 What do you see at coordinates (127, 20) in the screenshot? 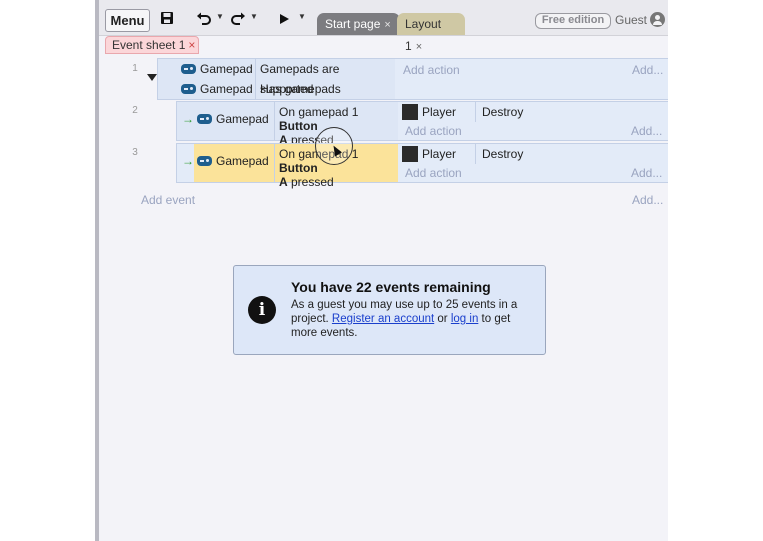
I see `menu-button: Menu` at bounding box center [127, 20].